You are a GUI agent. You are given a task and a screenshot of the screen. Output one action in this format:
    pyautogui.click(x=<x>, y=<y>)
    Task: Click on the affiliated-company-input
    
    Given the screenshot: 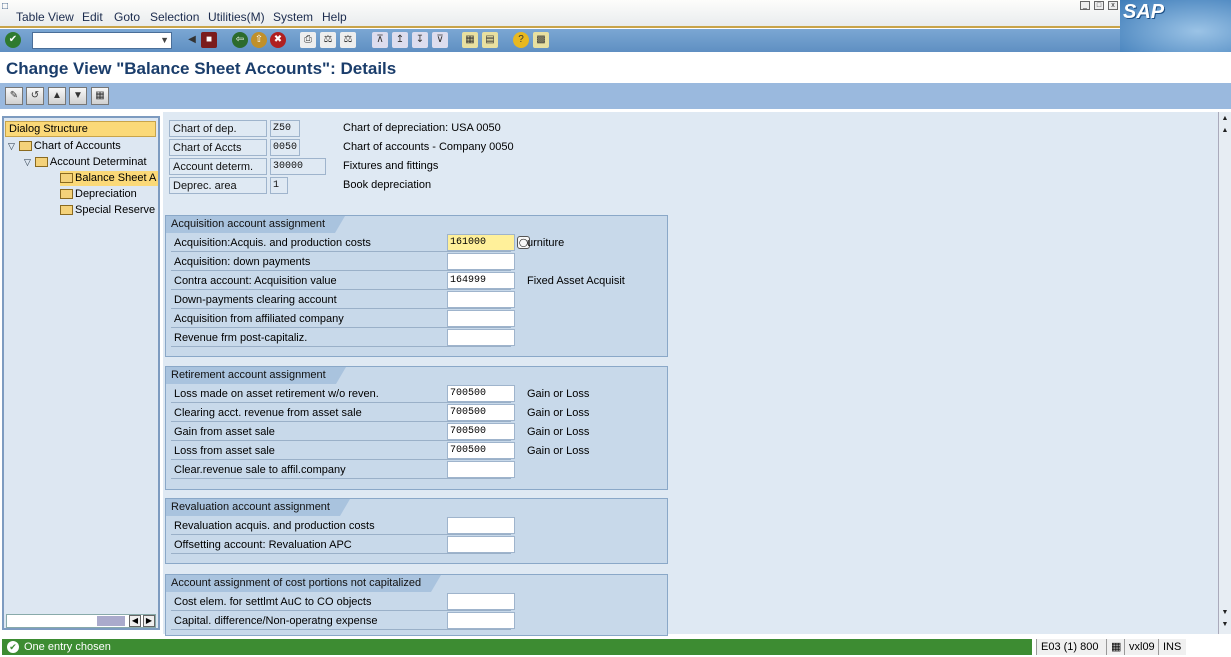 What is the action you would take?
    pyautogui.click(x=481, y=318)
    